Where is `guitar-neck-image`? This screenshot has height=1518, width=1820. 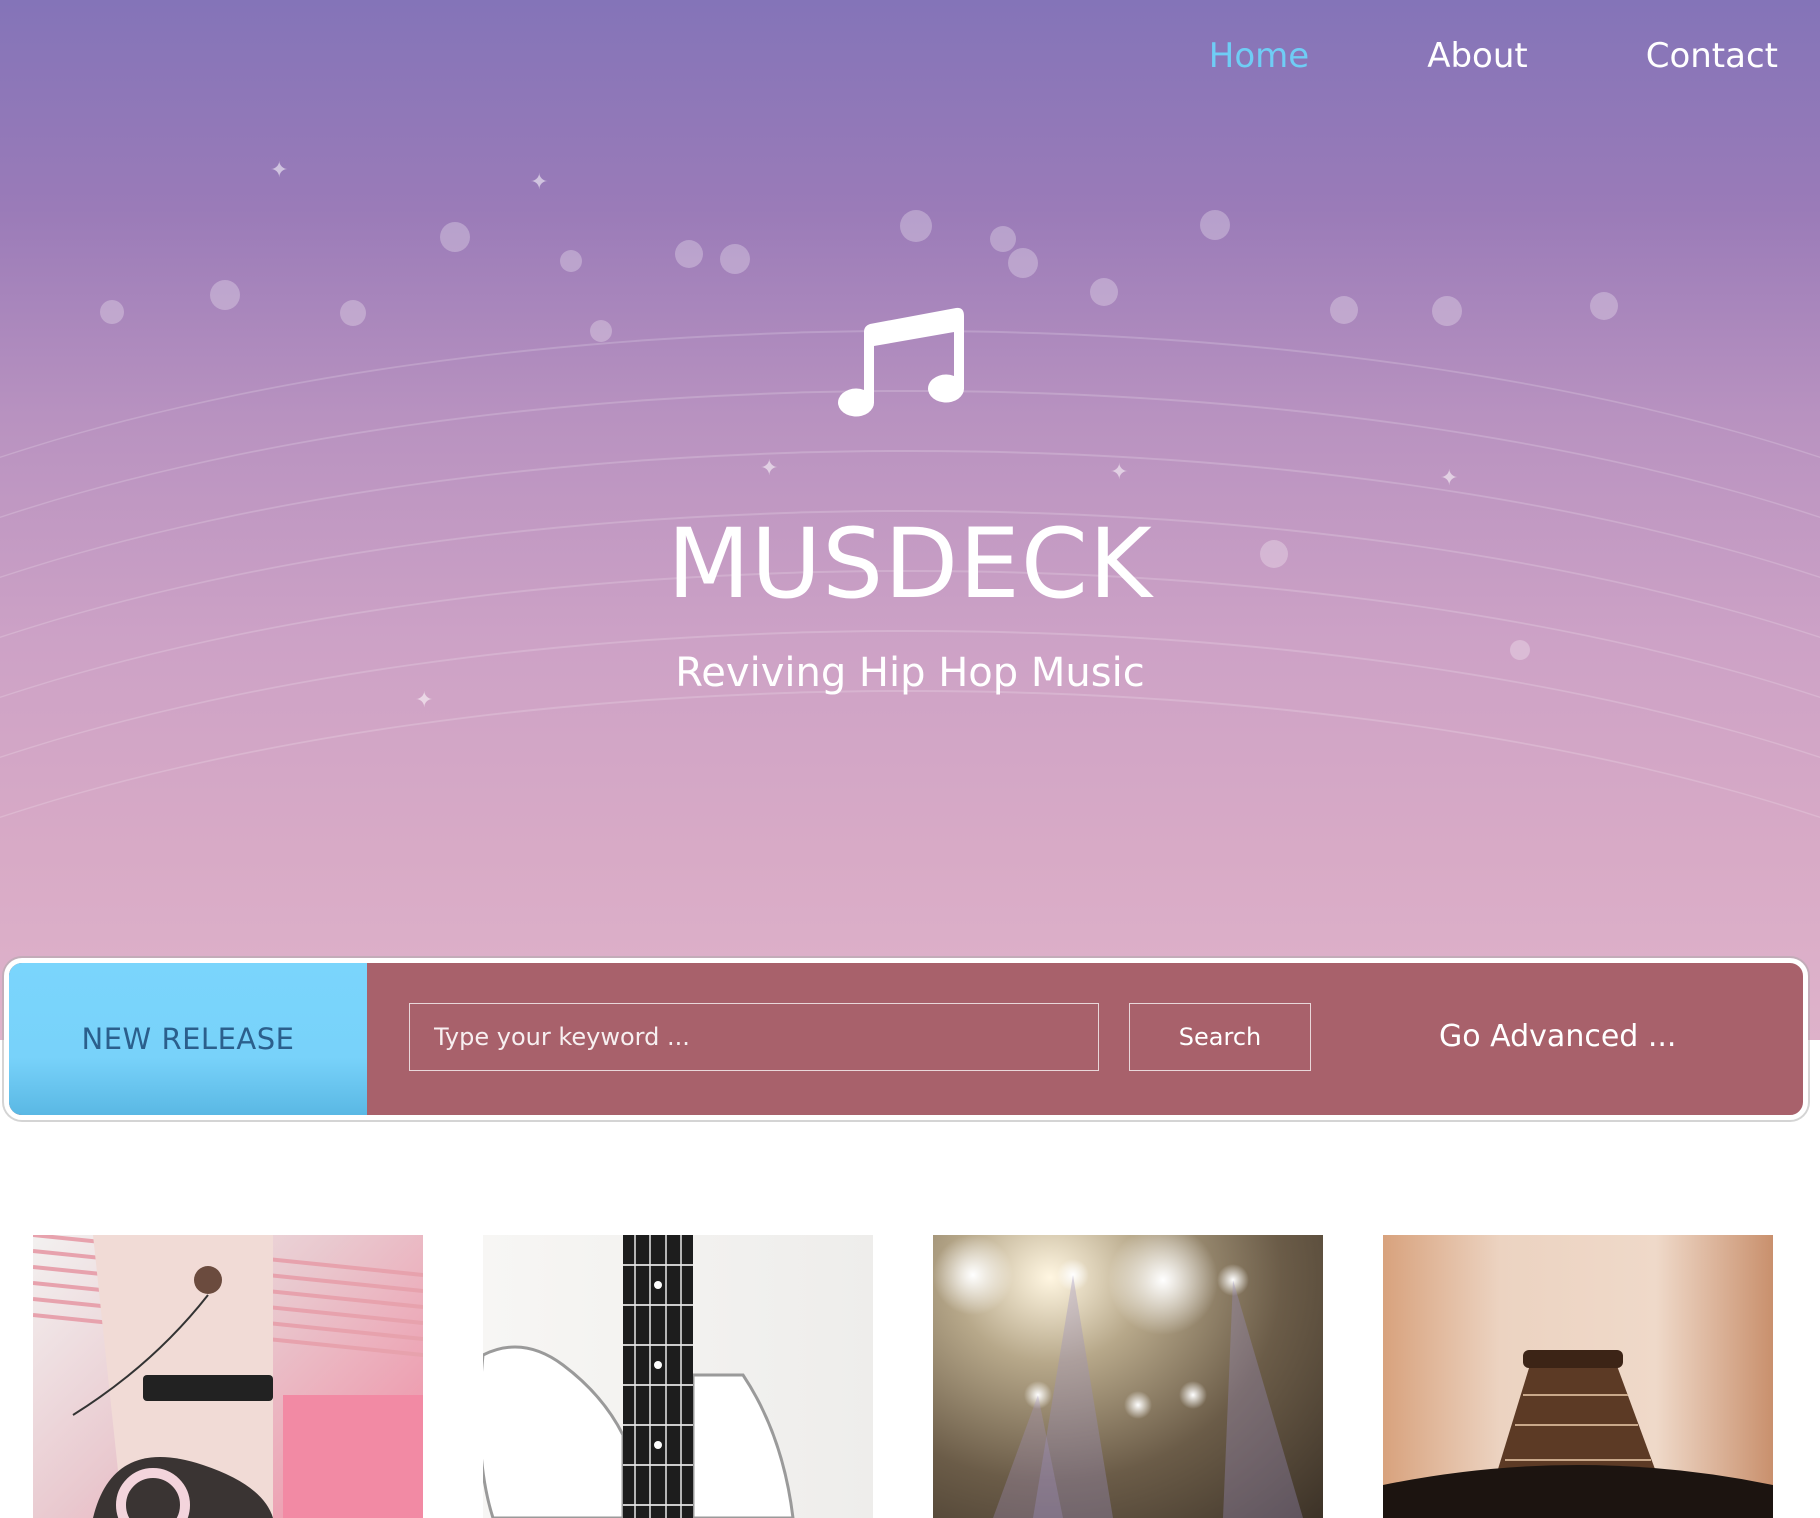 guitar-neck-image is located at coordinates (1578, 1376).